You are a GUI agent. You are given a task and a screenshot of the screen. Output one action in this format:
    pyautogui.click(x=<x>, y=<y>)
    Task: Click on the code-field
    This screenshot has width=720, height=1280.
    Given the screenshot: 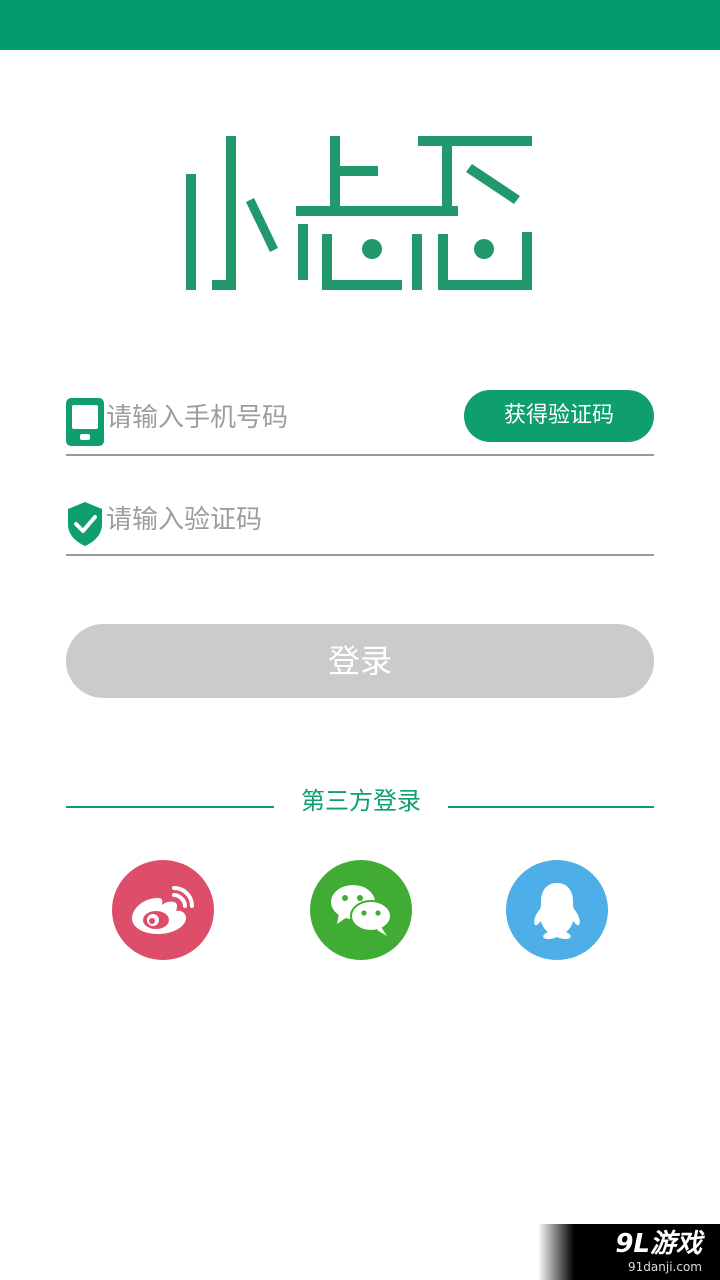 What is the action you would take?
    pyautogui.click(x=360, y=523)
    